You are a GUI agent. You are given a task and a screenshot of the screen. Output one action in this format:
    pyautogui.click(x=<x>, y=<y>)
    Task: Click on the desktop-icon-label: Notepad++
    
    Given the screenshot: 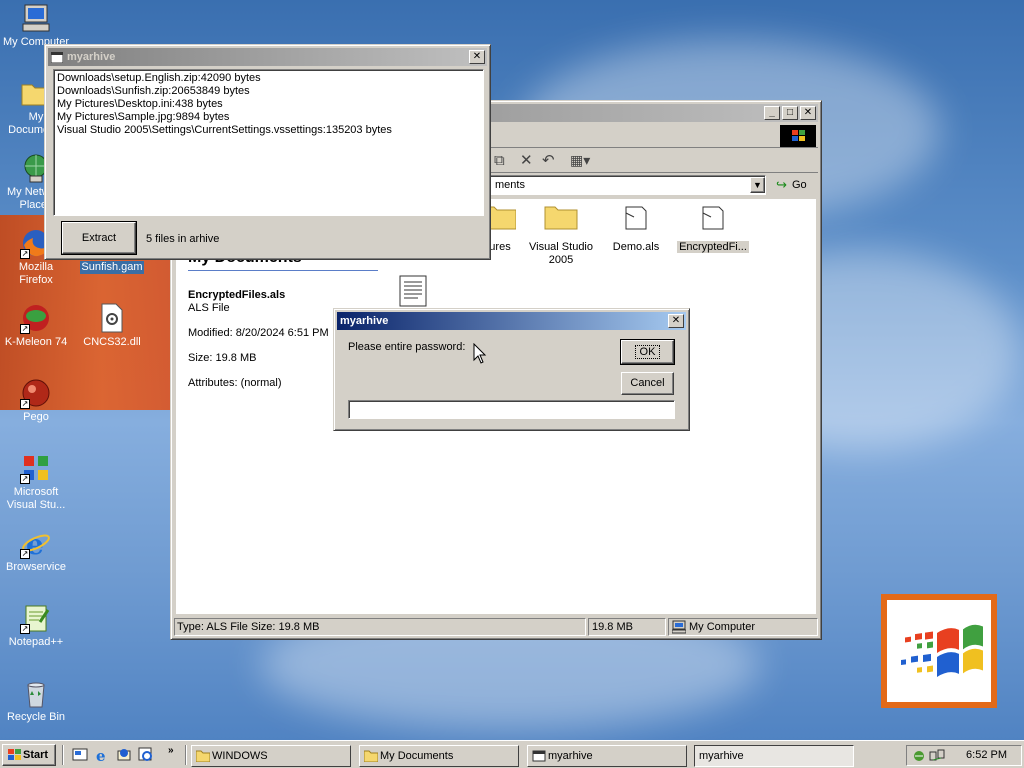 What is the action you would take?
    pyautogui.click(x=36, y=642)
    